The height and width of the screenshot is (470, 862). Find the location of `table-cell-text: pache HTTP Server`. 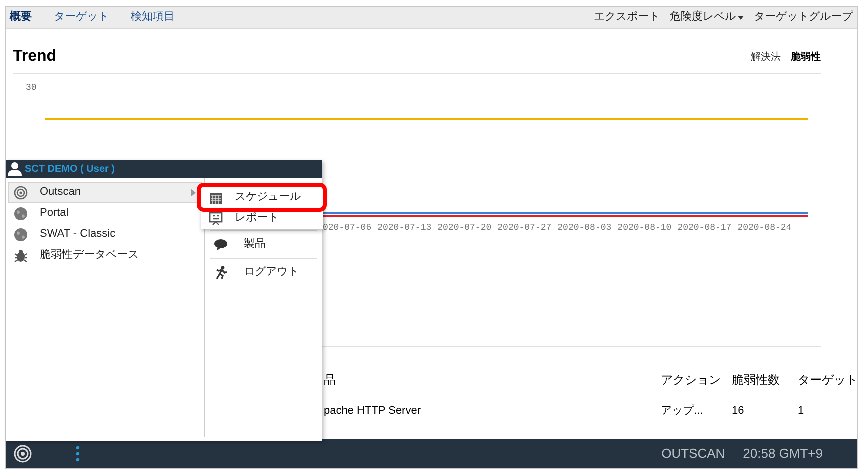

table-cell-text: pache HTTP Server is located at coordinates (373, 411).